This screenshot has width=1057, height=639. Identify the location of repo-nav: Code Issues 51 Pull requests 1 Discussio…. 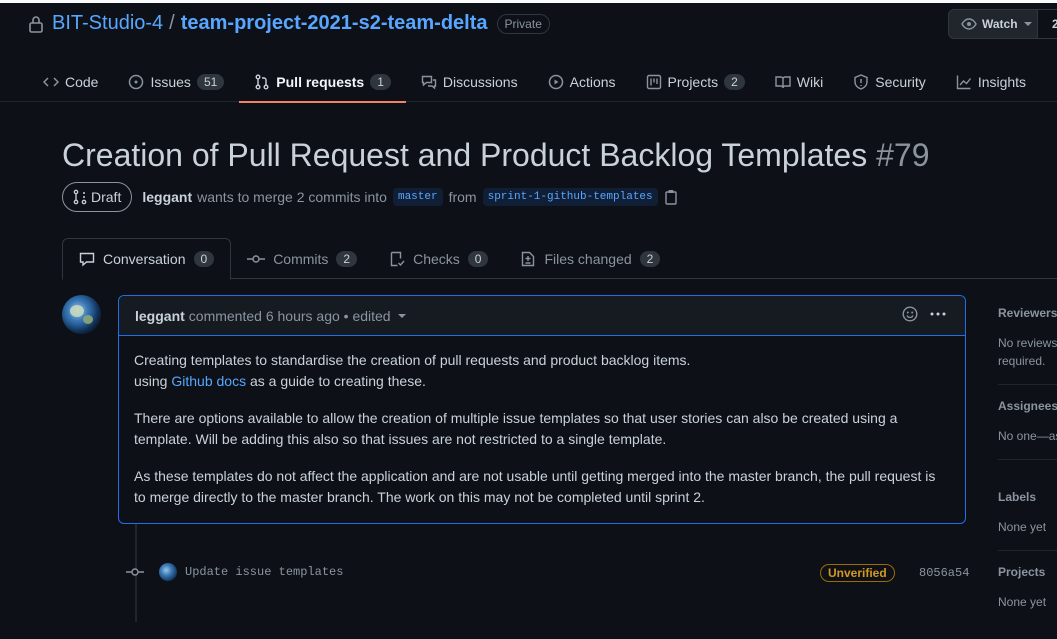
(534, 82).